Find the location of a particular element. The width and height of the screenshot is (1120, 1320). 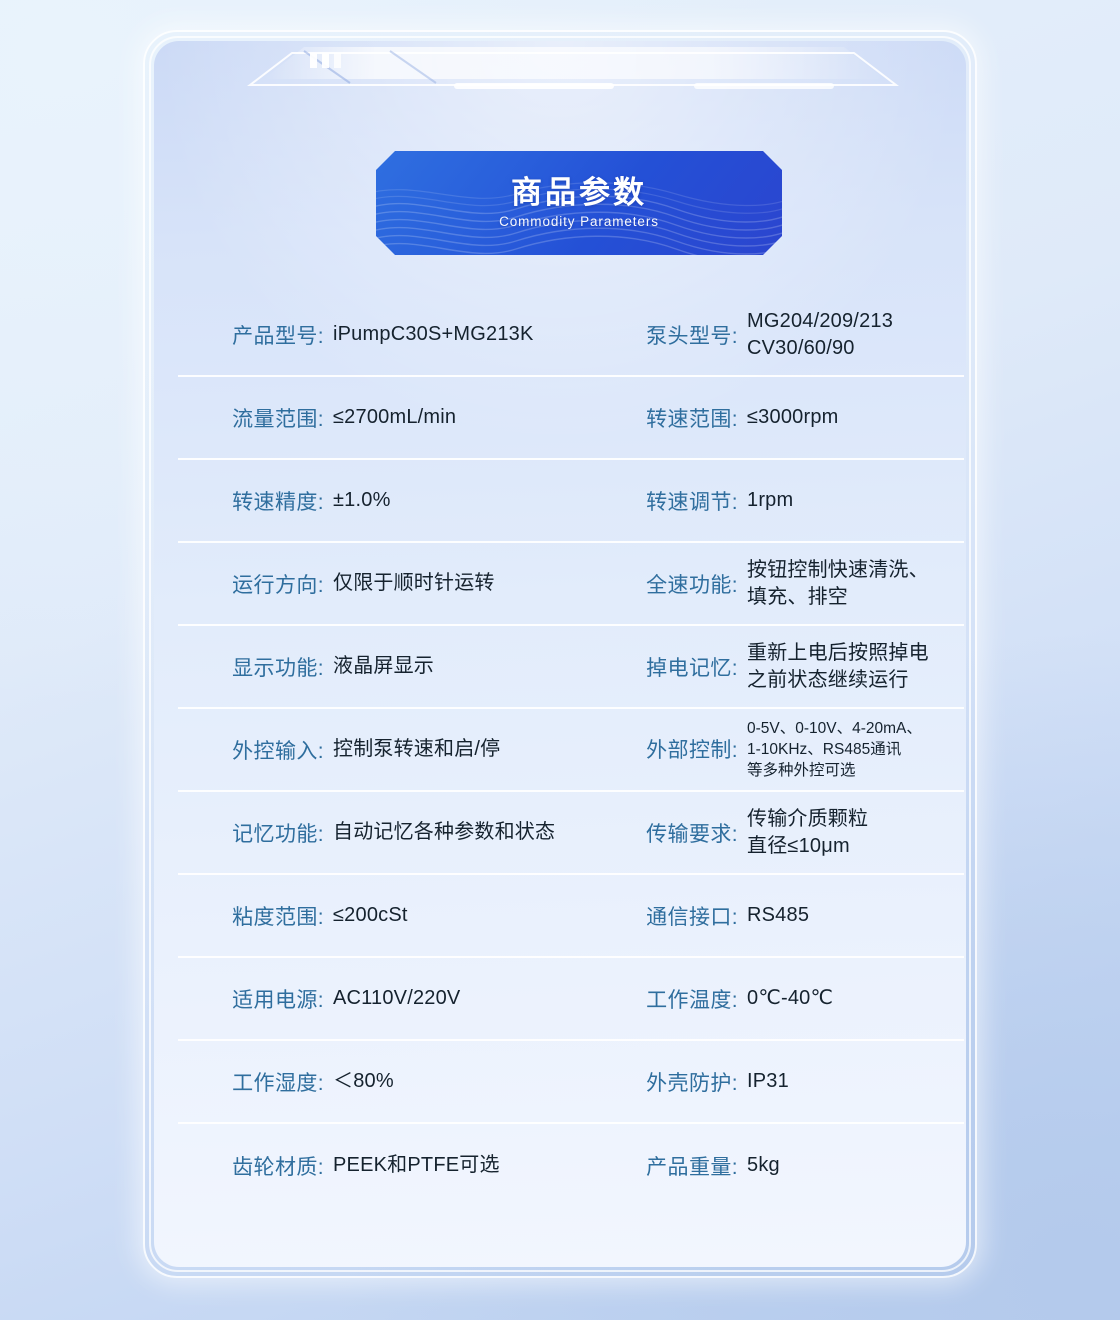

spec-value-line: ≤200cSt is located at coordinates (370, 915).